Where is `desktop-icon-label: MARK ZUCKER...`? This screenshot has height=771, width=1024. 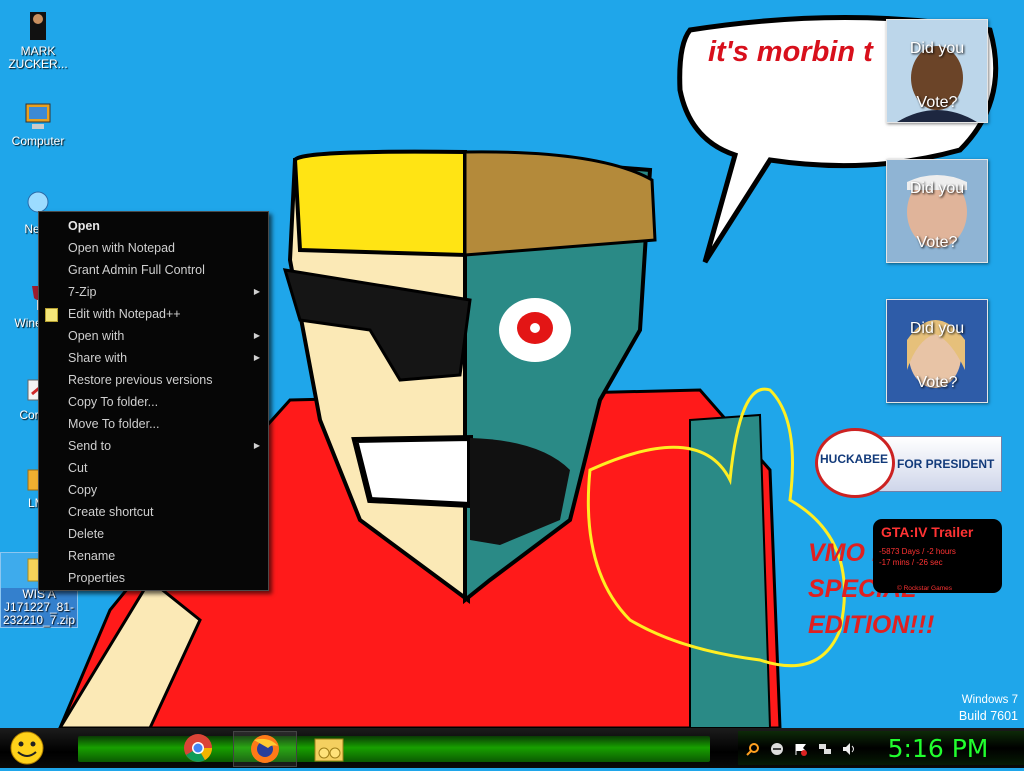
desktop-icon-label: MARK ZUCKER... is located at coordinates (38, 57).